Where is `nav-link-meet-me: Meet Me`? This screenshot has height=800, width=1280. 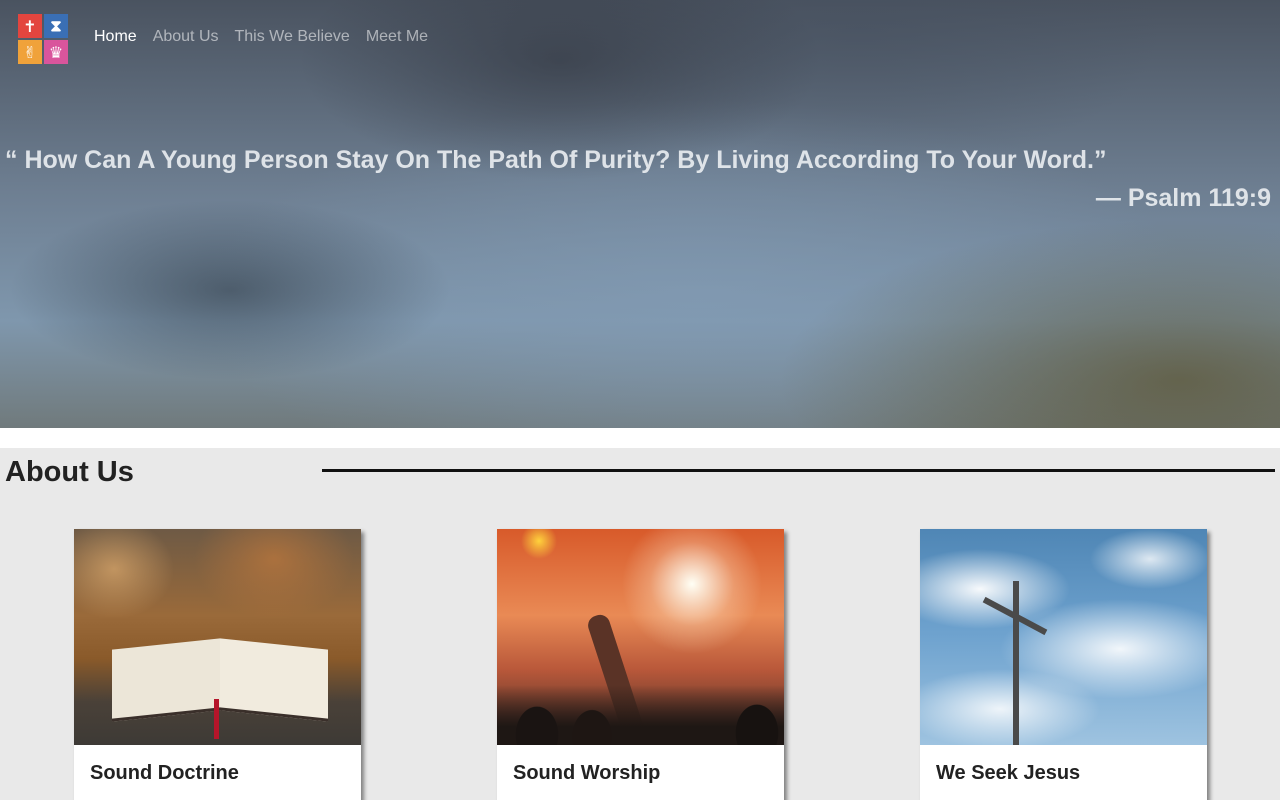
nav-link-meet-me: Meet Me is located at coordinates (397, 37).